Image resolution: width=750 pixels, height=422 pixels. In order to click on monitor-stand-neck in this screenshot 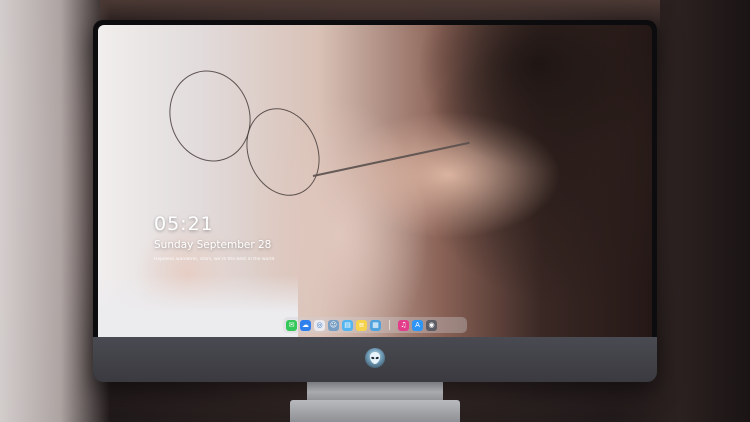, I will do `click(375, 392)`.